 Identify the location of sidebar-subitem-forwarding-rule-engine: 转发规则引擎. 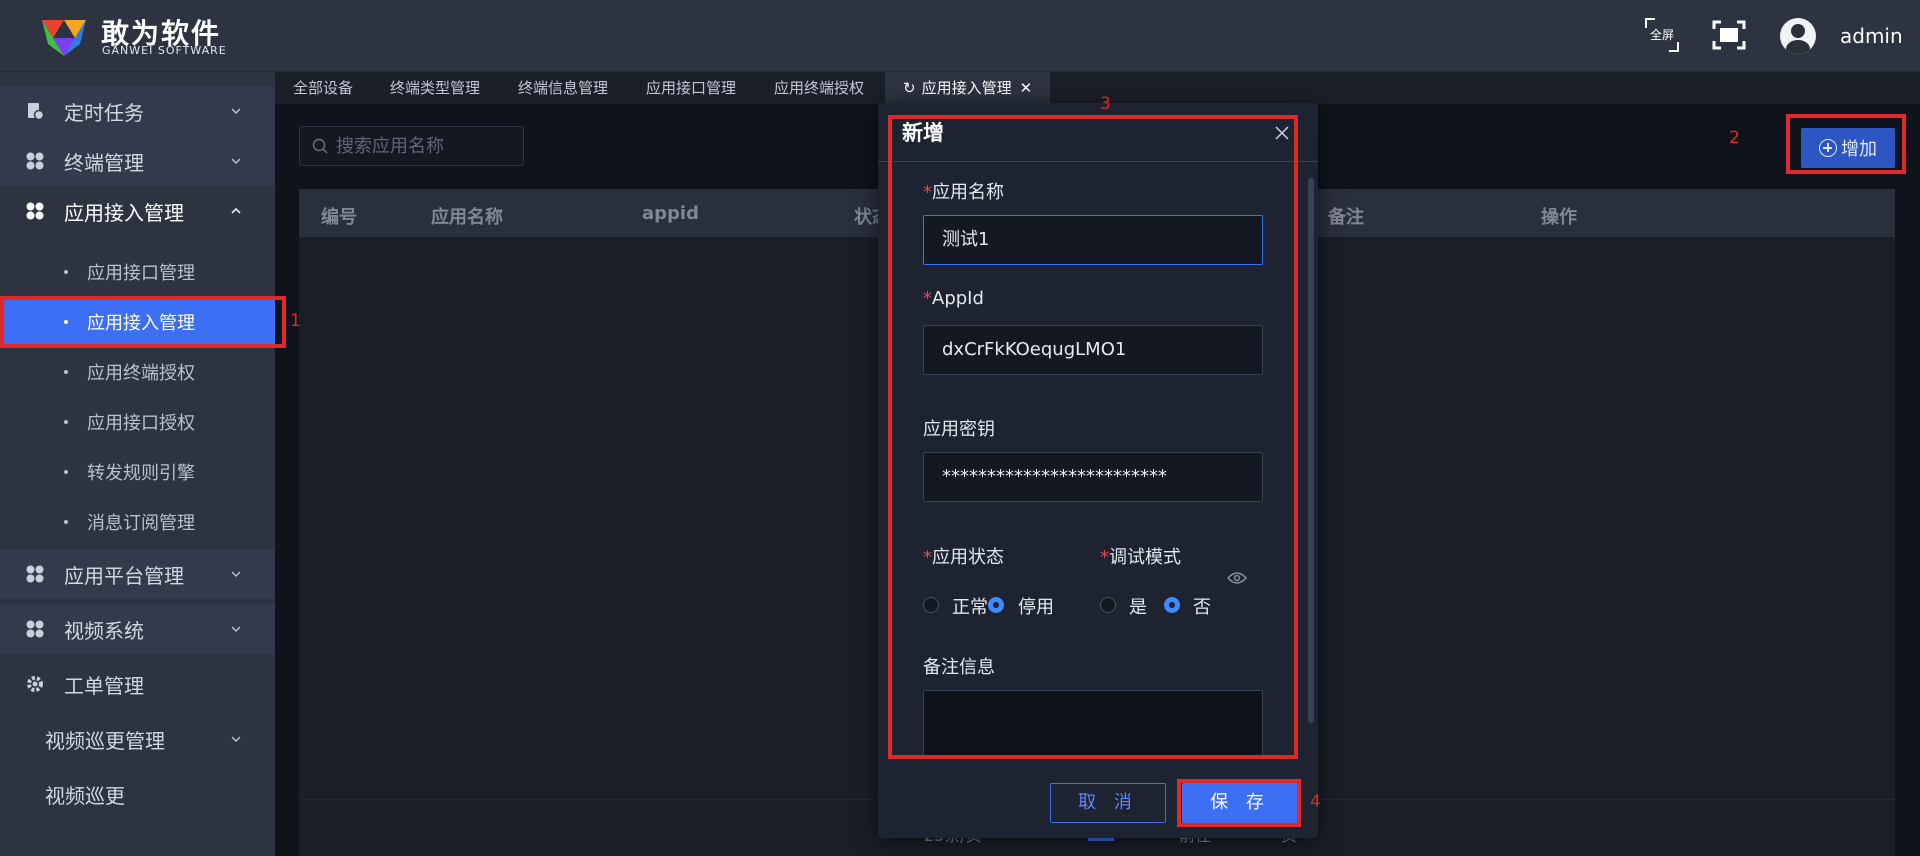
(137, 472).